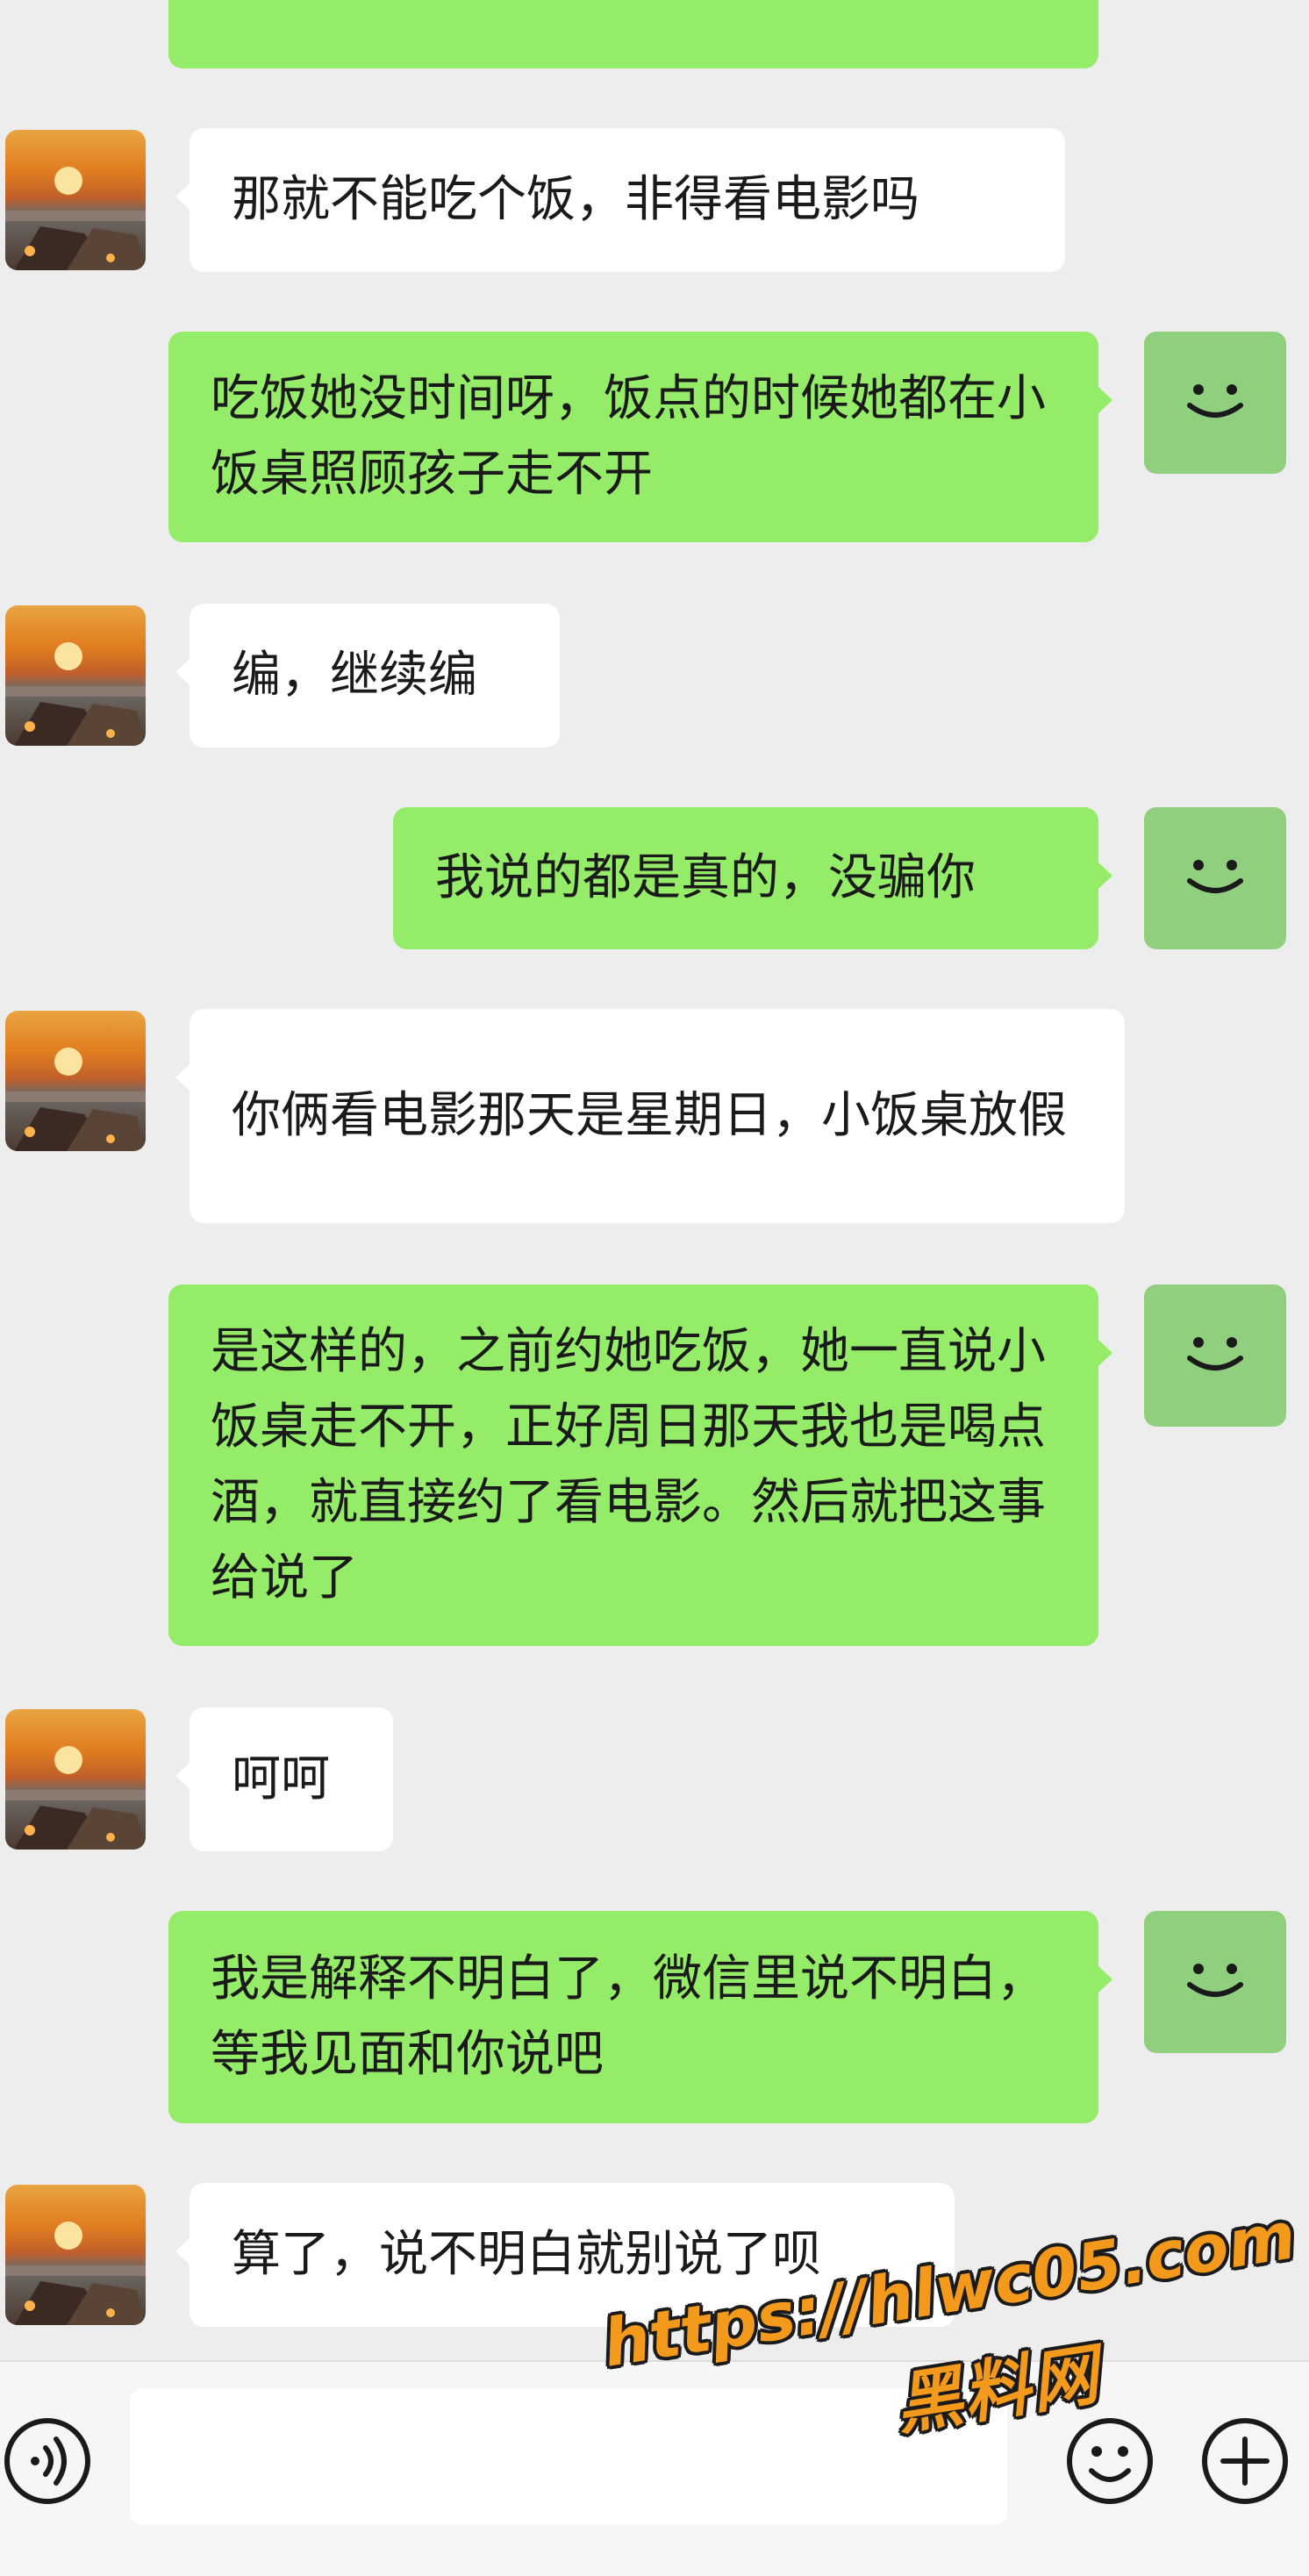 The image size is (1309, 2576). What do you see at coordinates (633, 34) in the screenshot?
I see `message-bubble-outgoing` at bounding box center [633, 34].